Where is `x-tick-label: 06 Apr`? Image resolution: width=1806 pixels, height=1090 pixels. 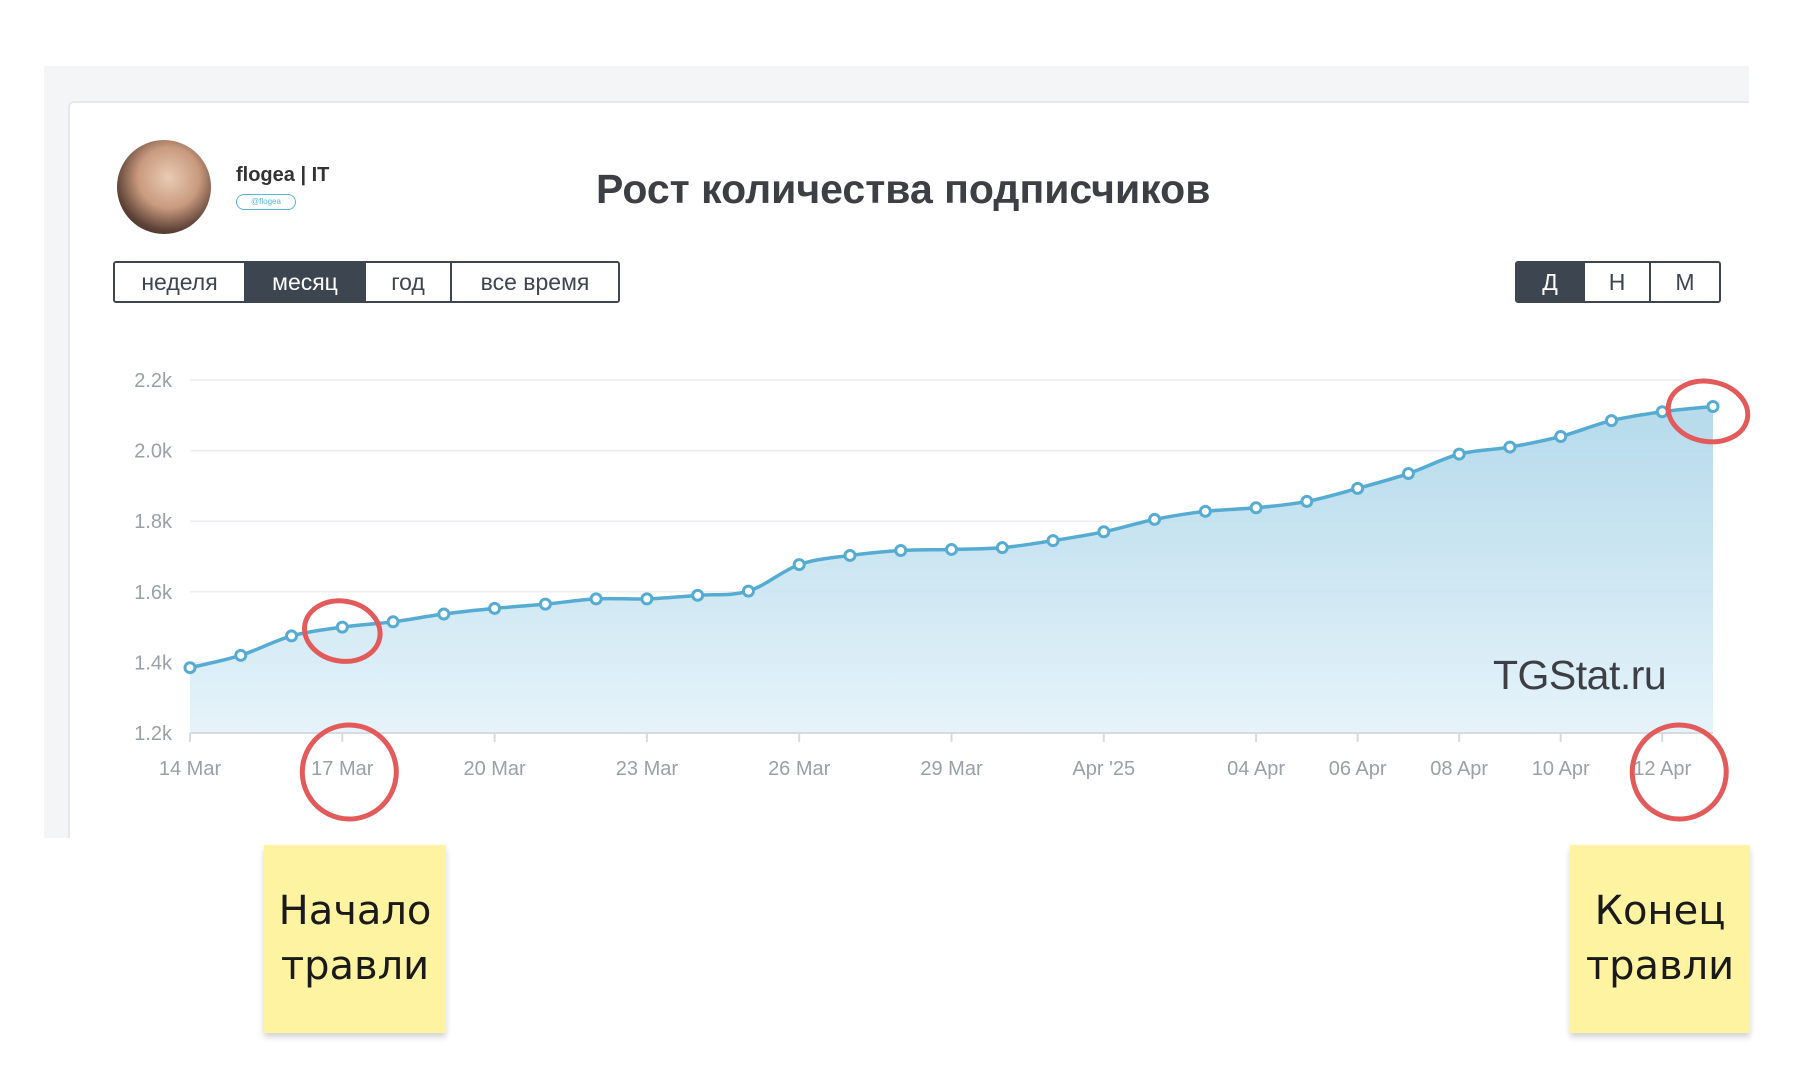
x-tick-label: 06 Apr is located at coordinates (1358, 769).